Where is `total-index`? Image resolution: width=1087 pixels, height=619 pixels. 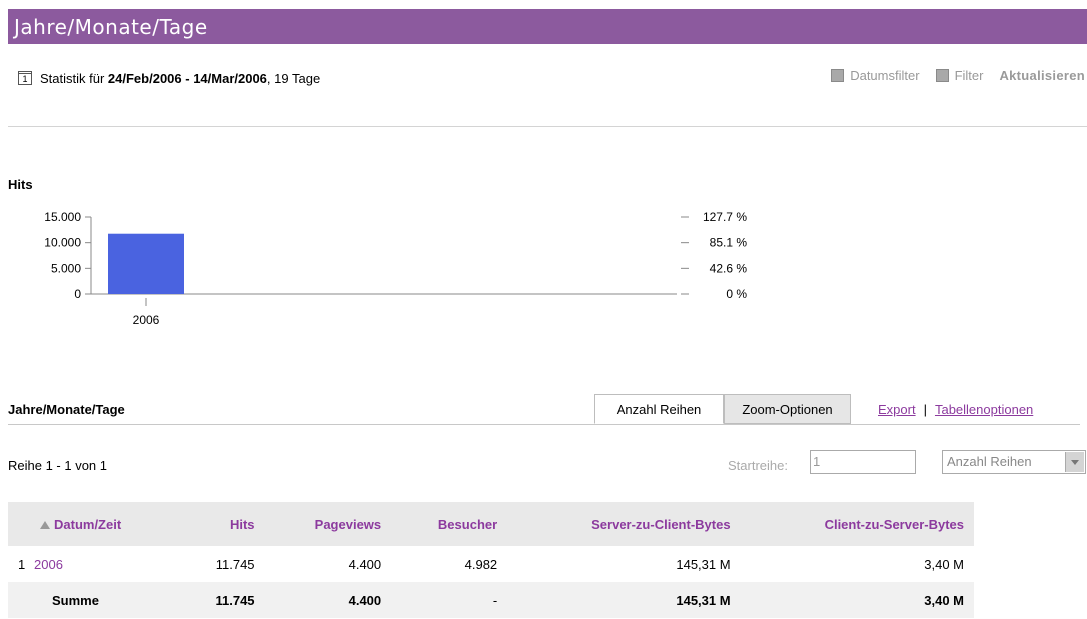
total-index is located at coordinates (19, 600).